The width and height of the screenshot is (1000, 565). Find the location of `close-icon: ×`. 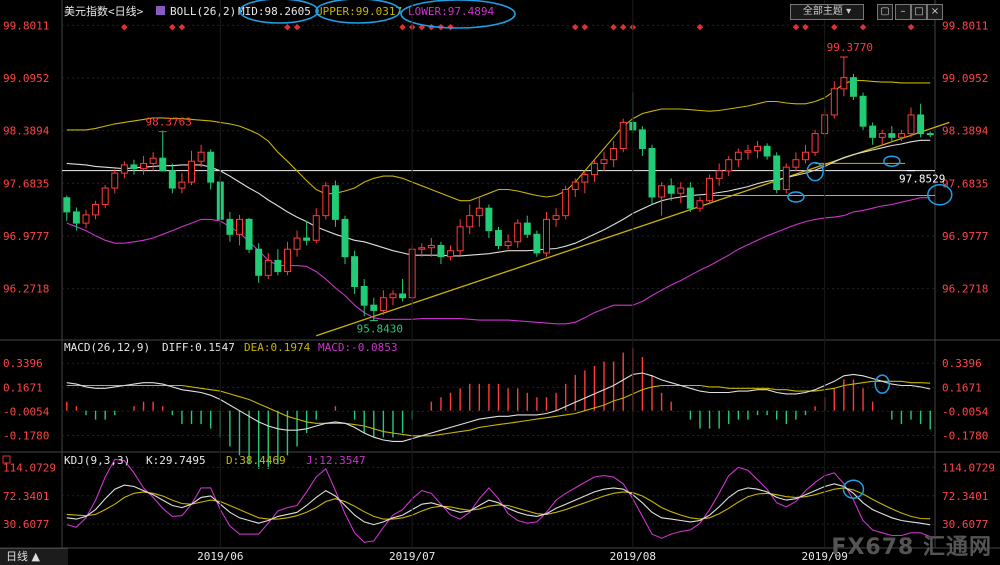

close-icon: × is located at coordinates (935, 12).